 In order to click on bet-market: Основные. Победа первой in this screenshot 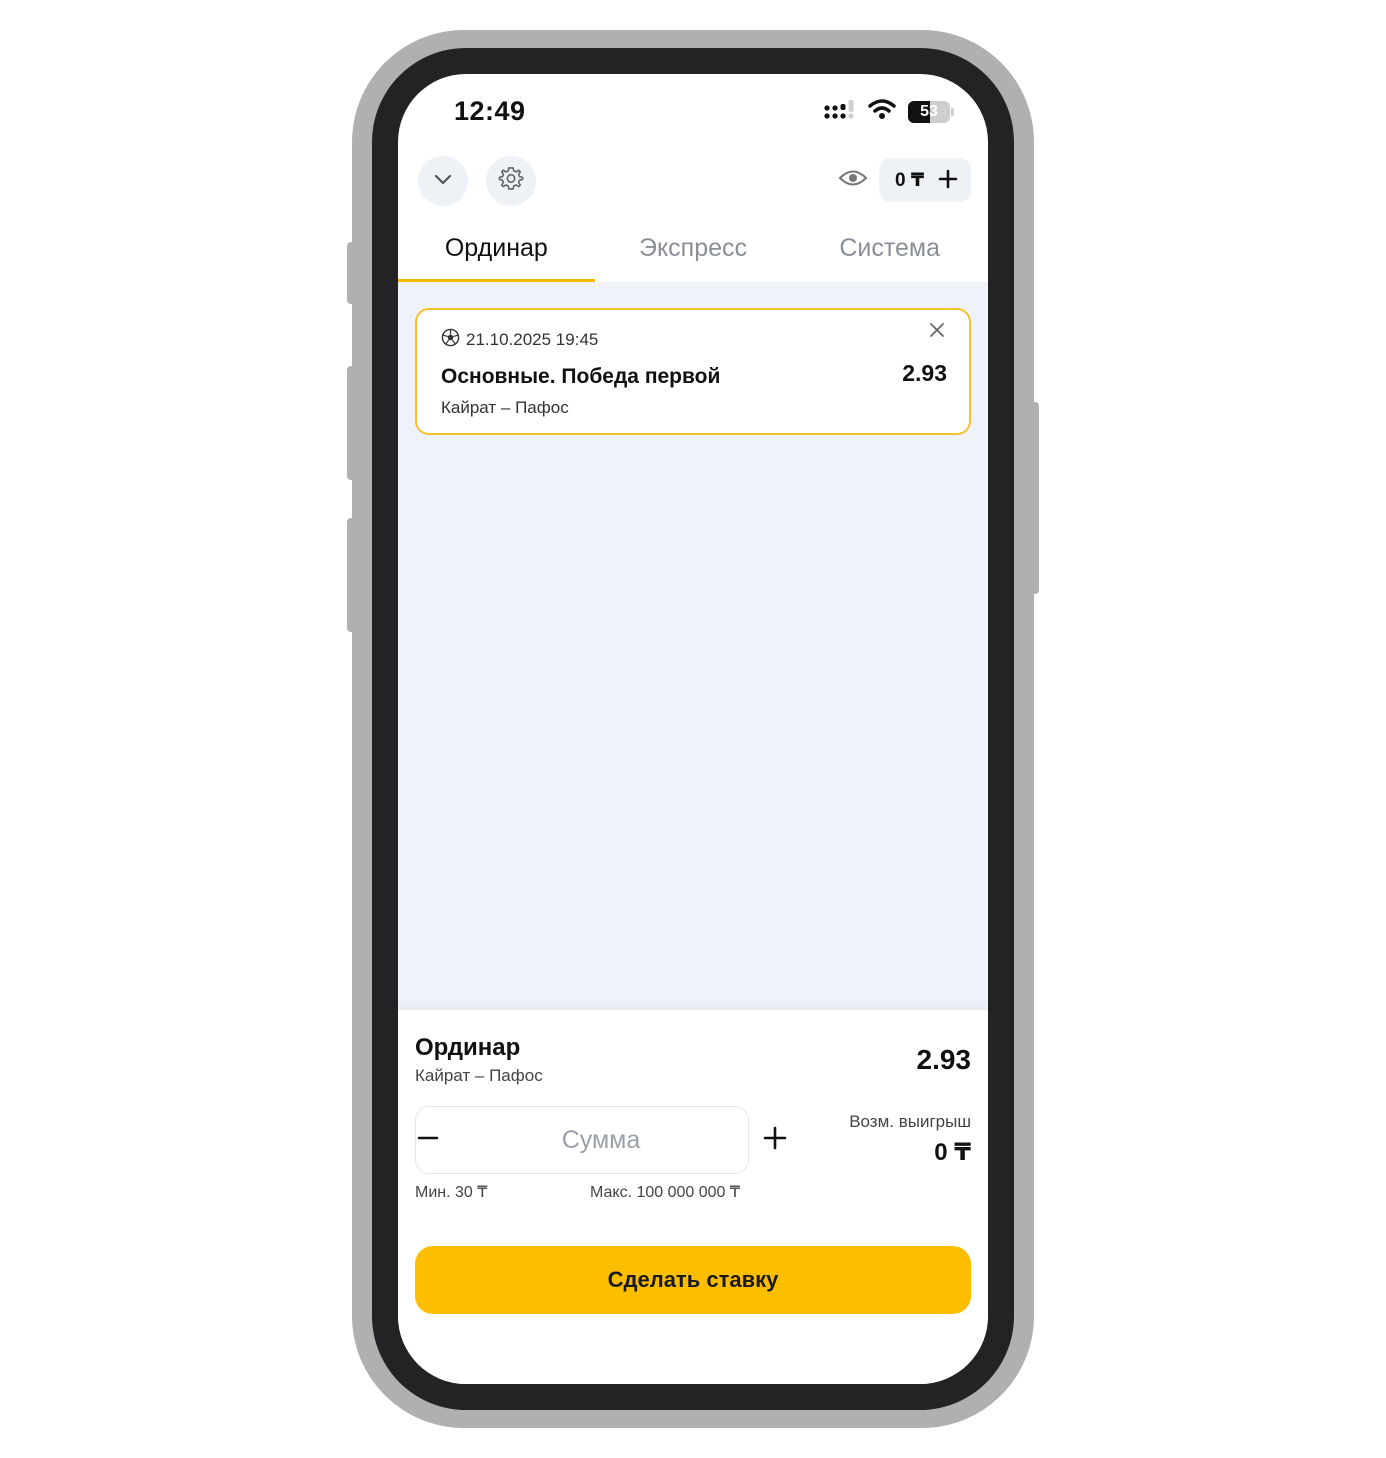, I will do `click(581, 376)`.